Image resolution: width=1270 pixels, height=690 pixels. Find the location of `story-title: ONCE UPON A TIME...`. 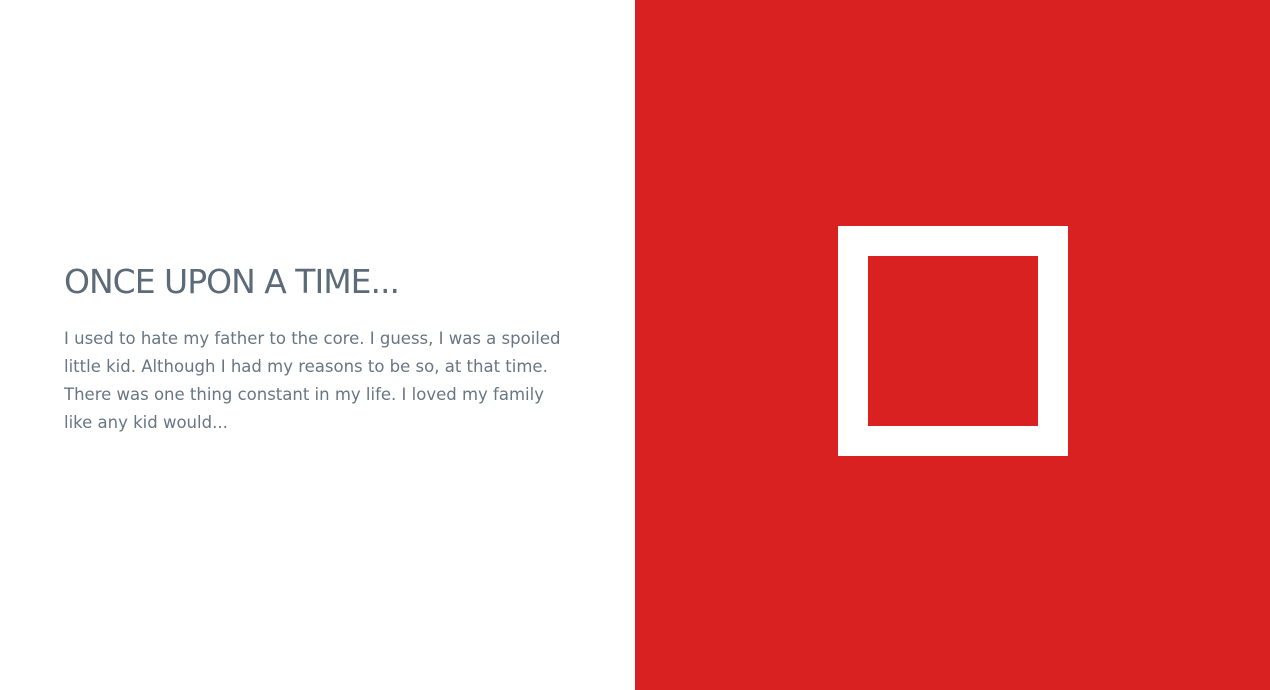

story-title: ONCE UPON A TIME... is located at coordinates (232, 281).